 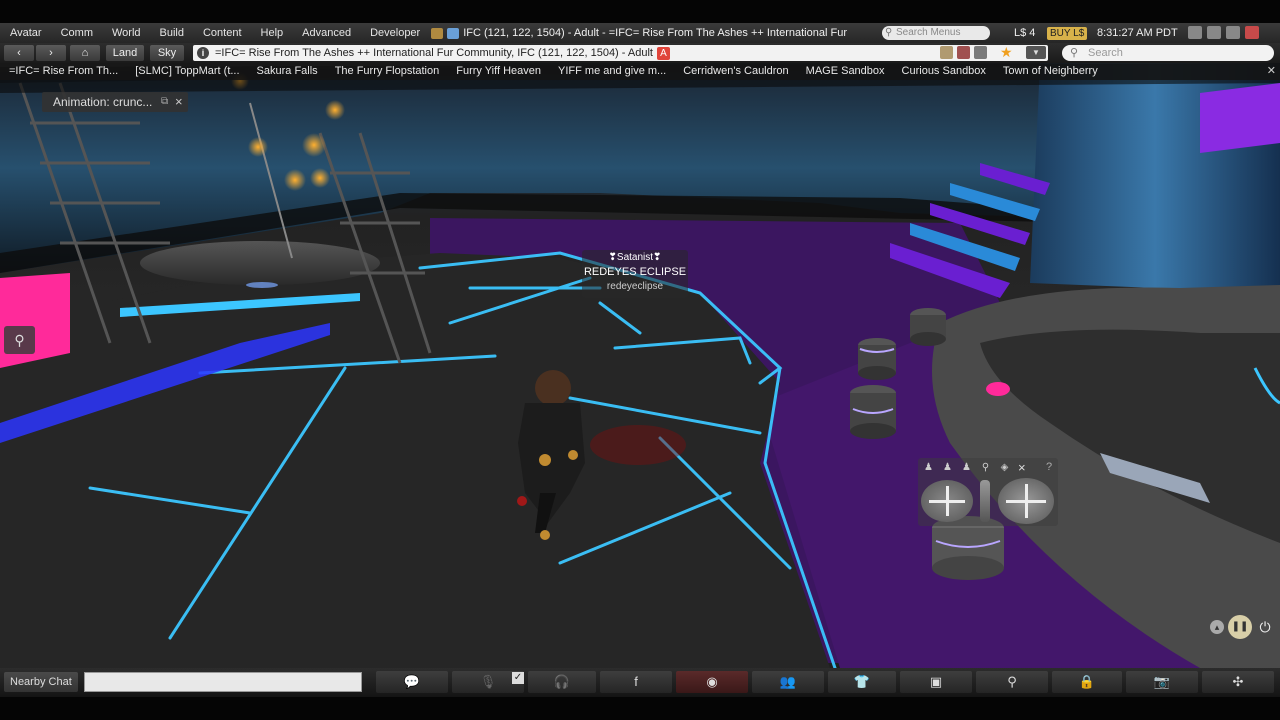 What do you see at coordinates (1233, 32) in the screenshot?
I see `media-icon` at bounding box center [1233, 32].